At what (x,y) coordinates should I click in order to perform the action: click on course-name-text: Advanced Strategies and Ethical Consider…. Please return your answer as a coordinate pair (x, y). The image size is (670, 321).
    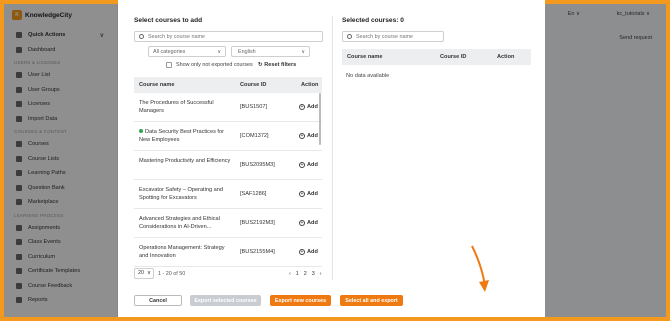
    Looking at the image, I should click on (179, 223).